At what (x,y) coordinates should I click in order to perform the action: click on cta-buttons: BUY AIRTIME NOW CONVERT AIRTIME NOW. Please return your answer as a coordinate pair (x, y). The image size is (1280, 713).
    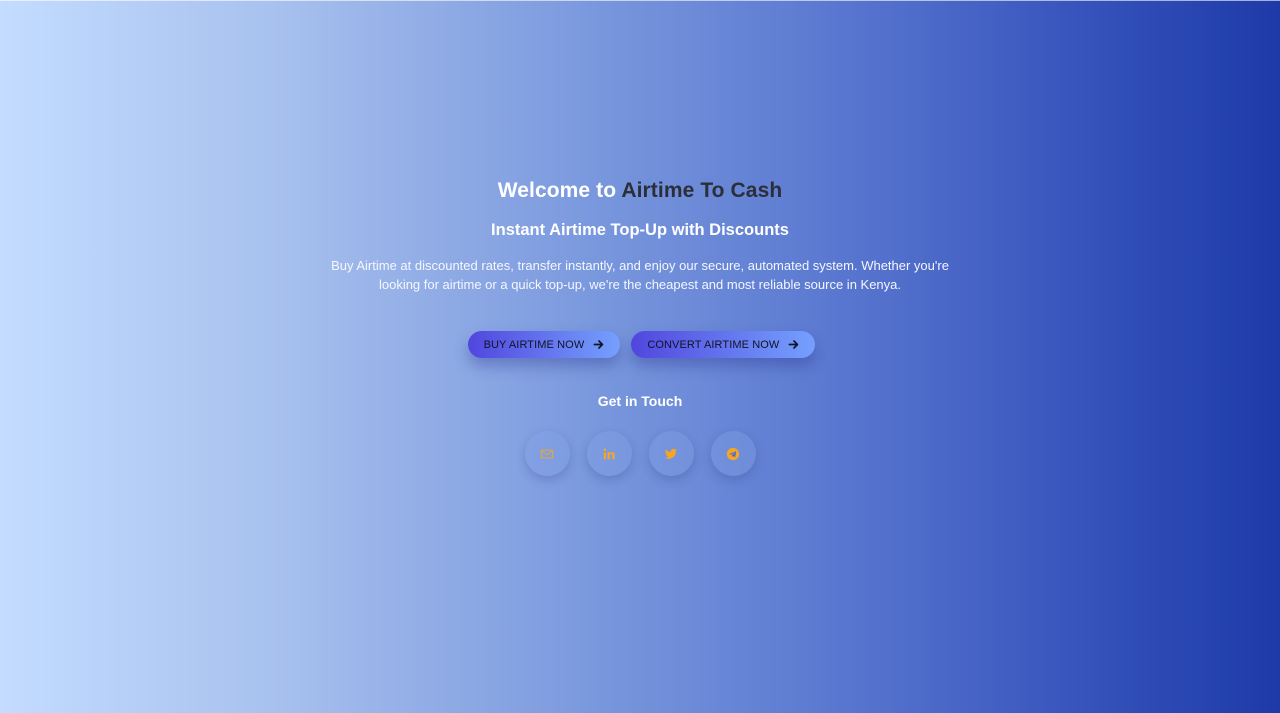
    Looking at the image, I should click on (641, 344).